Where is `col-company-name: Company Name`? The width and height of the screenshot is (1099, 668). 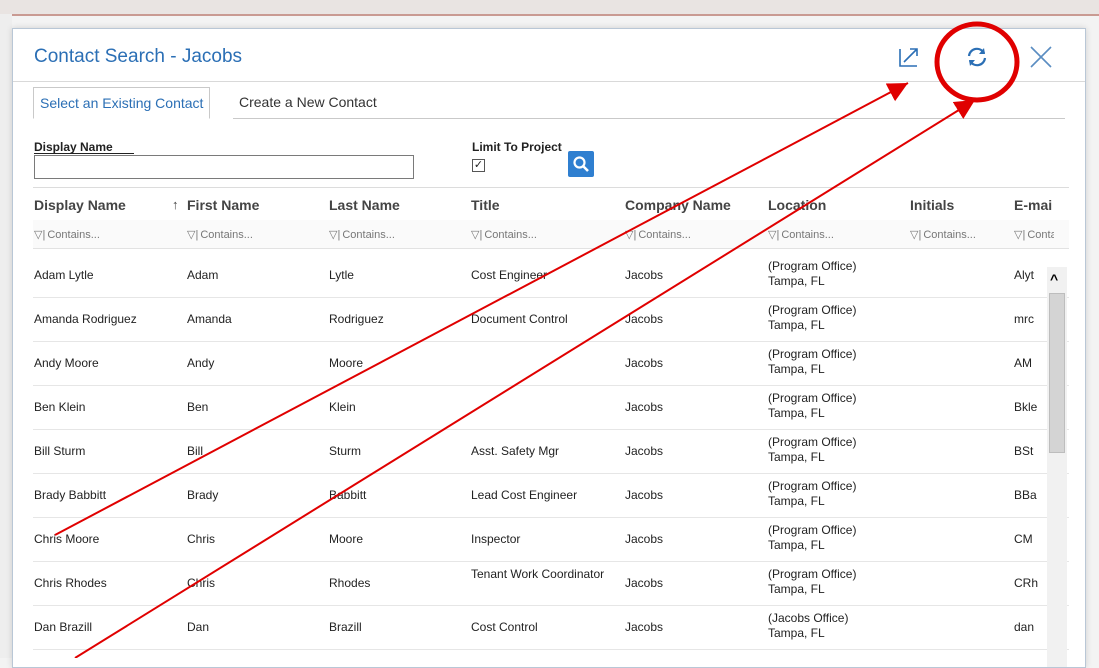 col-company-name: Company Name is located at coordinates (678, 205).